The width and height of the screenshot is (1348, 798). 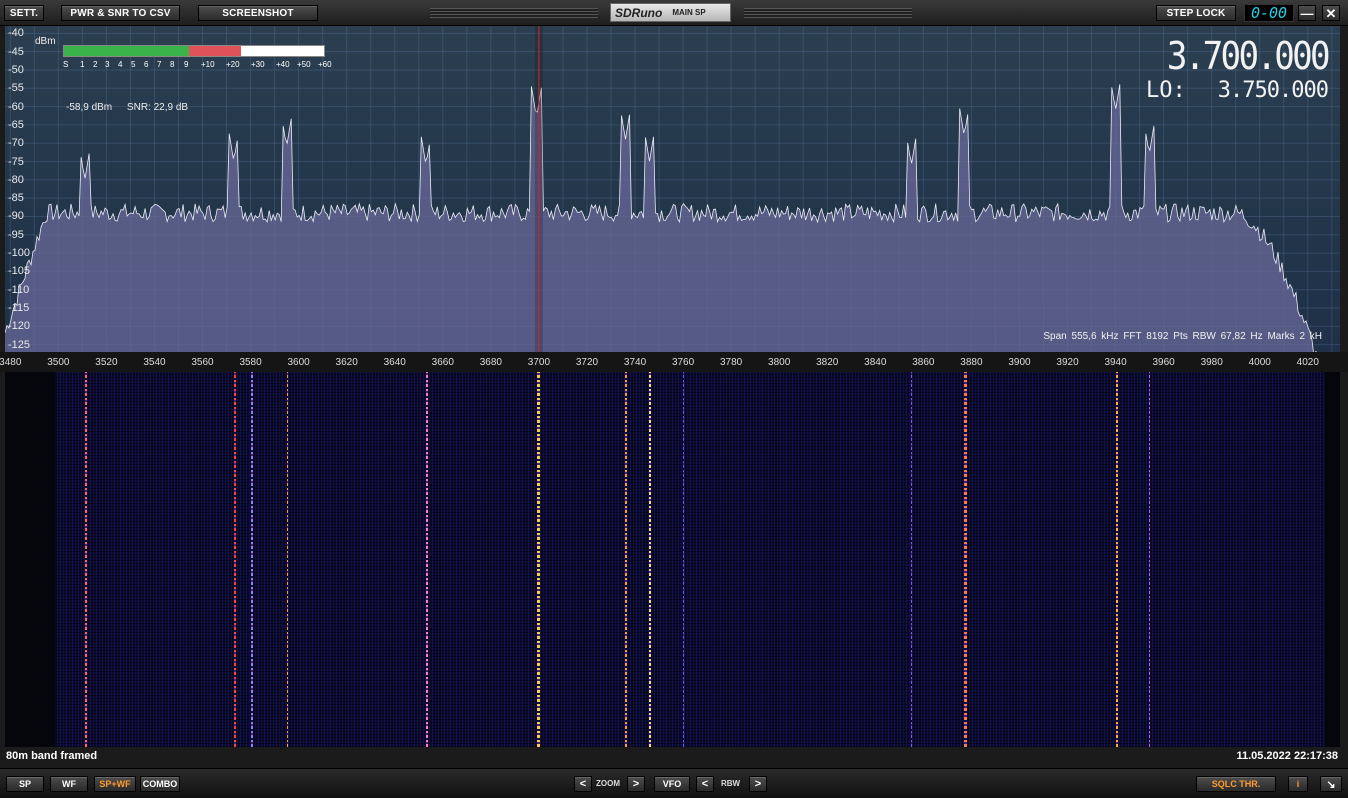 I want to click on sp-mode-button: SP, so click(x=25, y=784).